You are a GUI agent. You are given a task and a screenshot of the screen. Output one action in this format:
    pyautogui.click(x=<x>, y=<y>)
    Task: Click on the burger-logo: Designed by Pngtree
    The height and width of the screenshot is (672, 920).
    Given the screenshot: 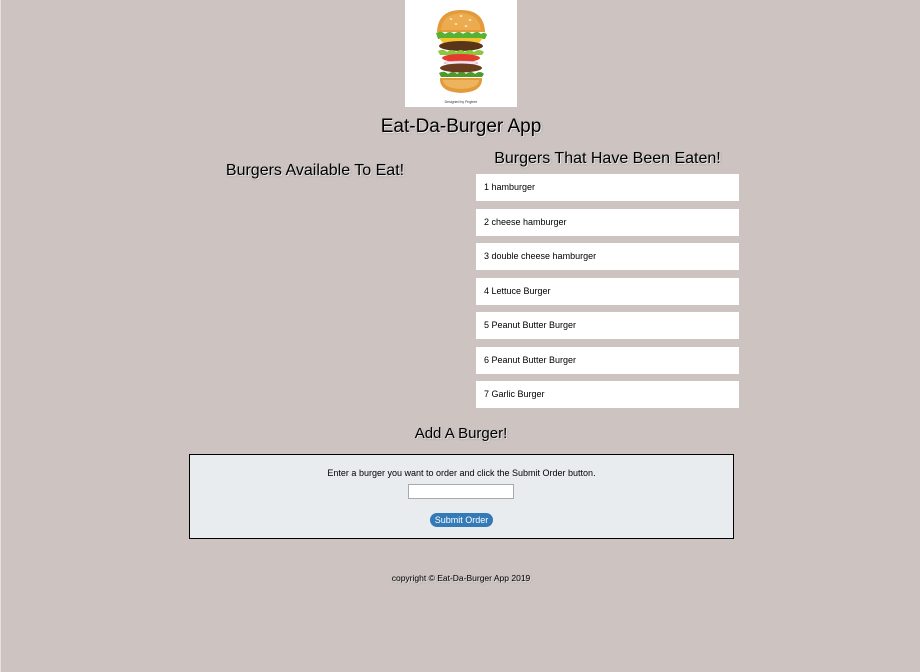 What is the action you would take?
    pyautogui.click(x=461, y=53)
    